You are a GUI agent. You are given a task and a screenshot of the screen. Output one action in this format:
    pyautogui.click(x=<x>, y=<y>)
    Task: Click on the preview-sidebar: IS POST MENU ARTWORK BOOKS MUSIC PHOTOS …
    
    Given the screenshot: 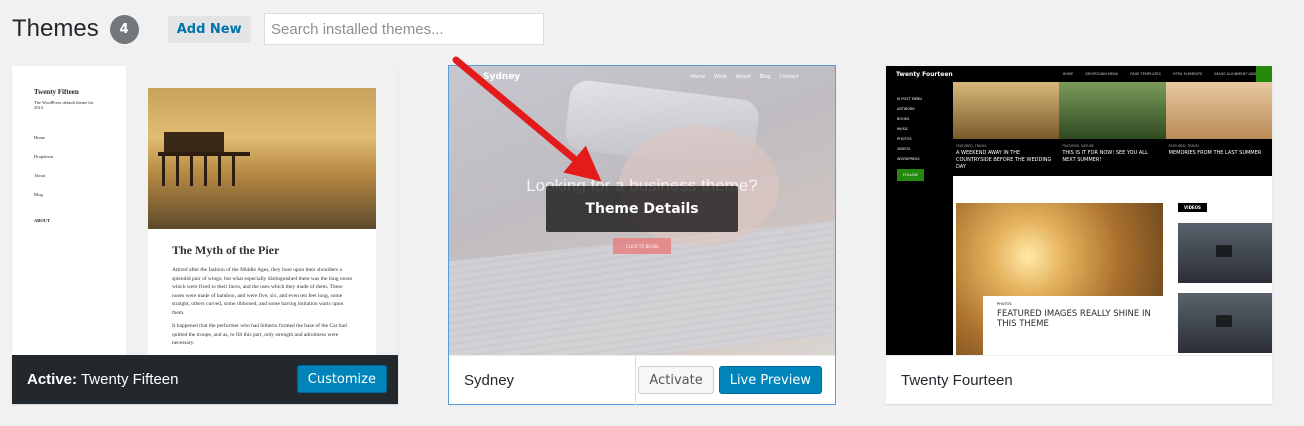 What is the action you would take?
    pyautogui.click(x=919, y=218)
    